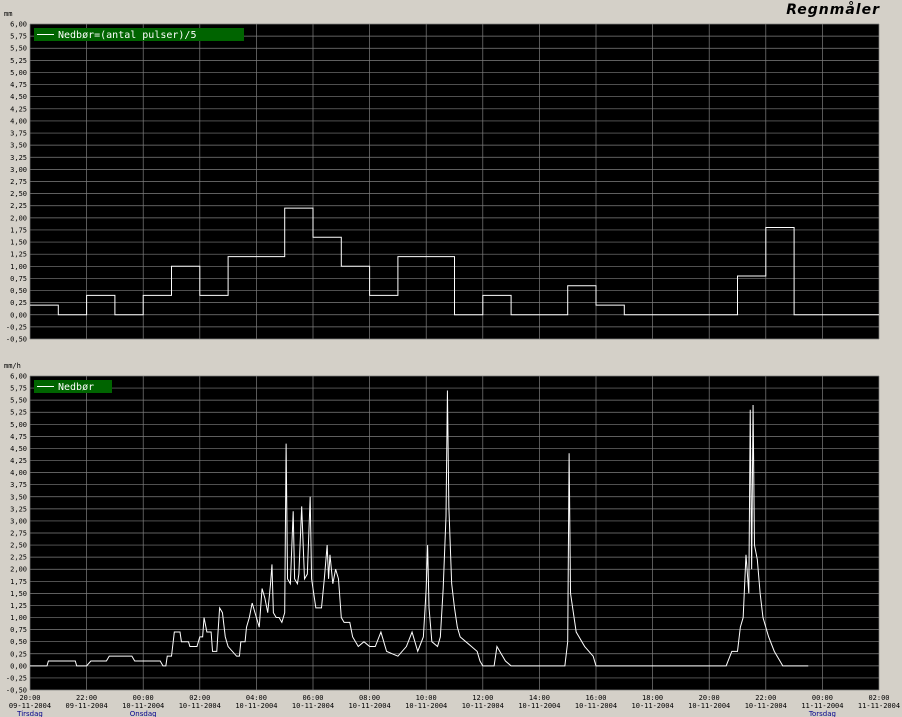 The height and width of the screenshot is (717, 902). What do you see at coordinates (76, 387) in the screenshot?
I see `legend-label: Nedbør` at bounding box center [76, 387].